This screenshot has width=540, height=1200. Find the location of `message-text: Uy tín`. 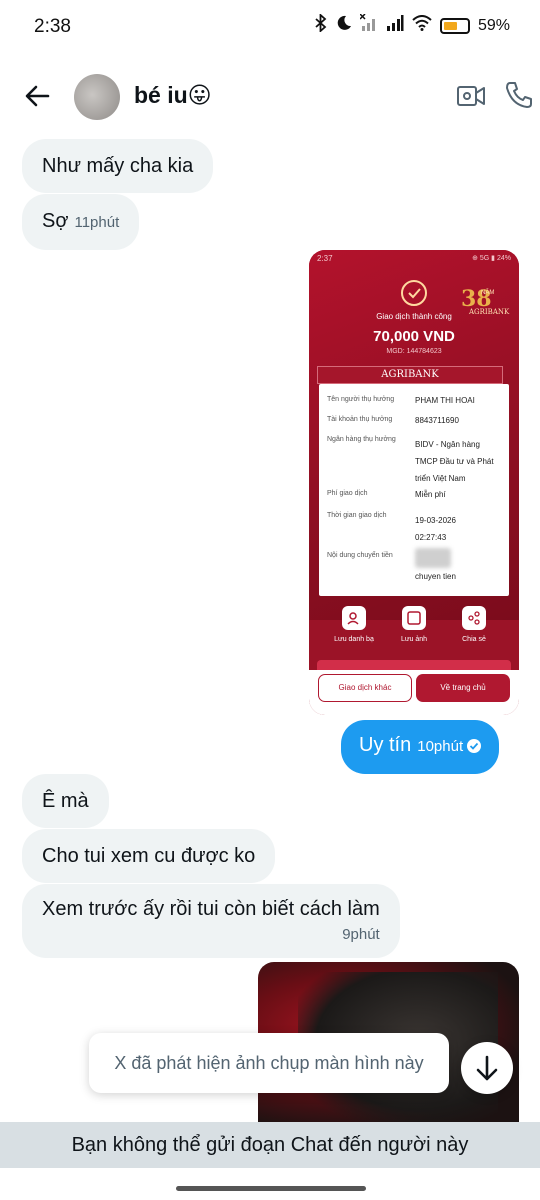

message-text: Uy tín is located at coordinates (385, 745).